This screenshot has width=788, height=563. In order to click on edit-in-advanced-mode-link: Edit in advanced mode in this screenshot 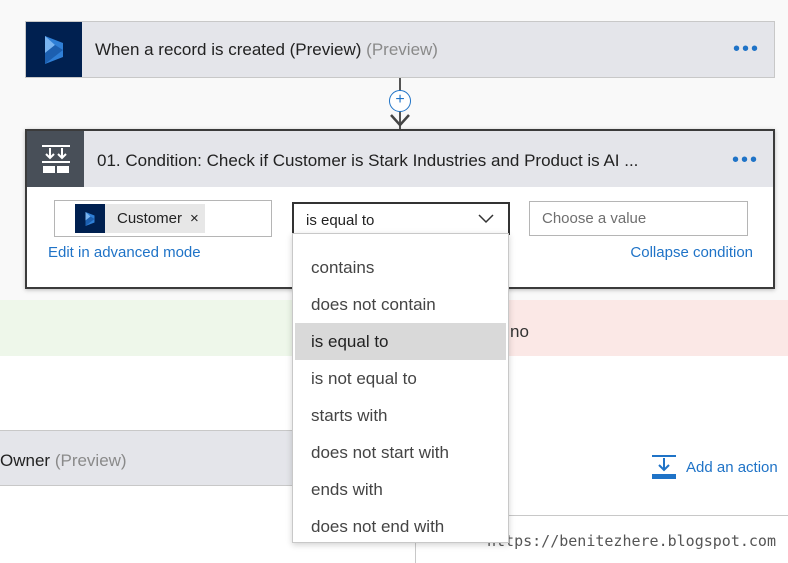, I will do `click(124, 252)`.